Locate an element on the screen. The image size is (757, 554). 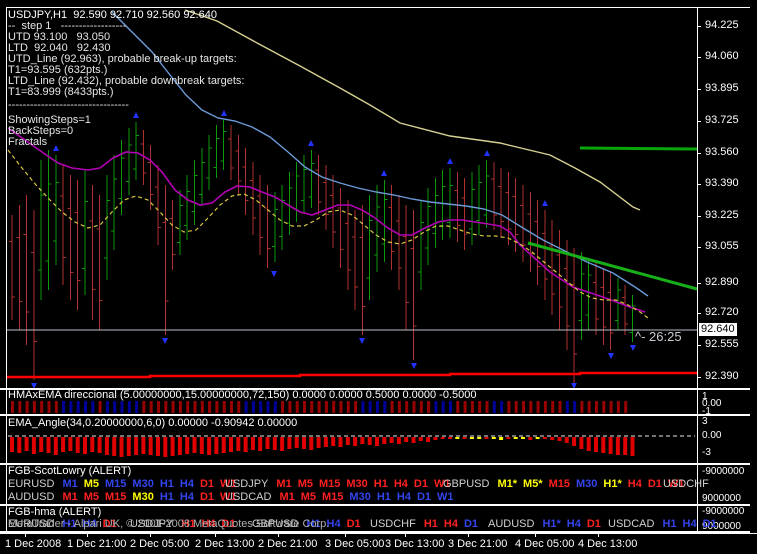
pair-alert-group: GBPUSD M1* M5* M15 M30 H1* H4 D1 W1 is located at coordinates (566, 484).